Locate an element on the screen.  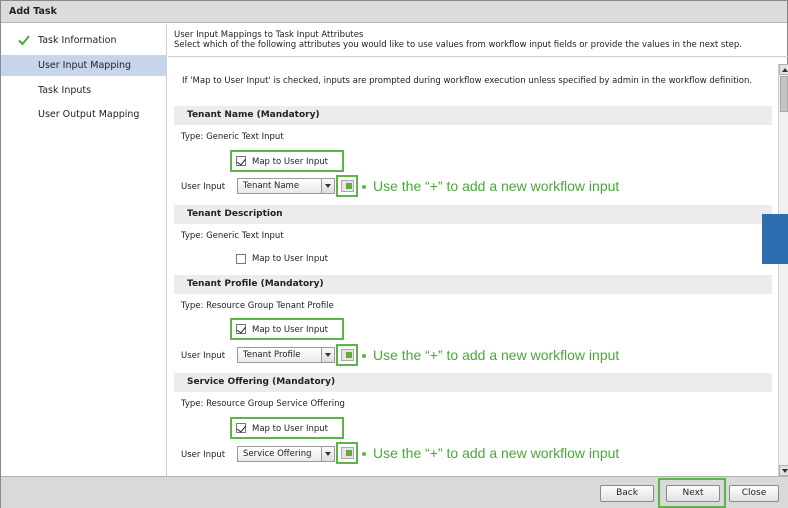
sidebar-item-label: Task Inputs is located at coordinates (65, 90).